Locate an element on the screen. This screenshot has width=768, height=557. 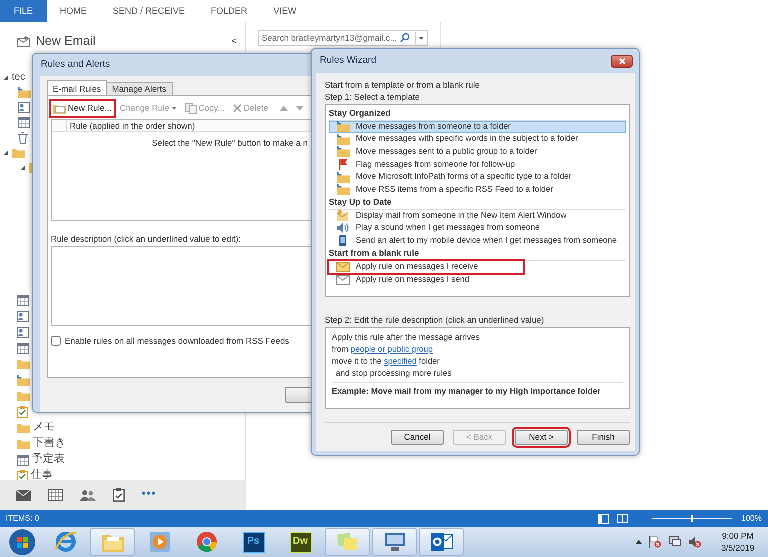
empty-message: Select the "New Rule" button to make a n is located at coordinates (230, 142).